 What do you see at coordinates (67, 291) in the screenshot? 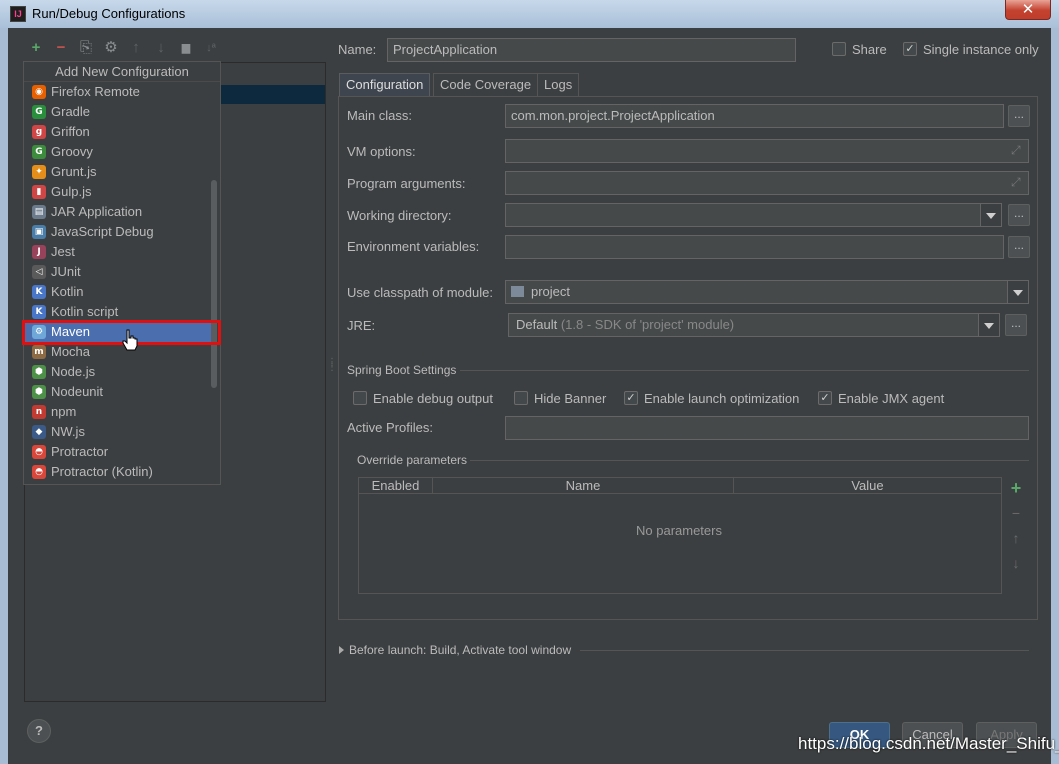
I see `popup-item-label: Kotlin` at bounding box center [67, 291].